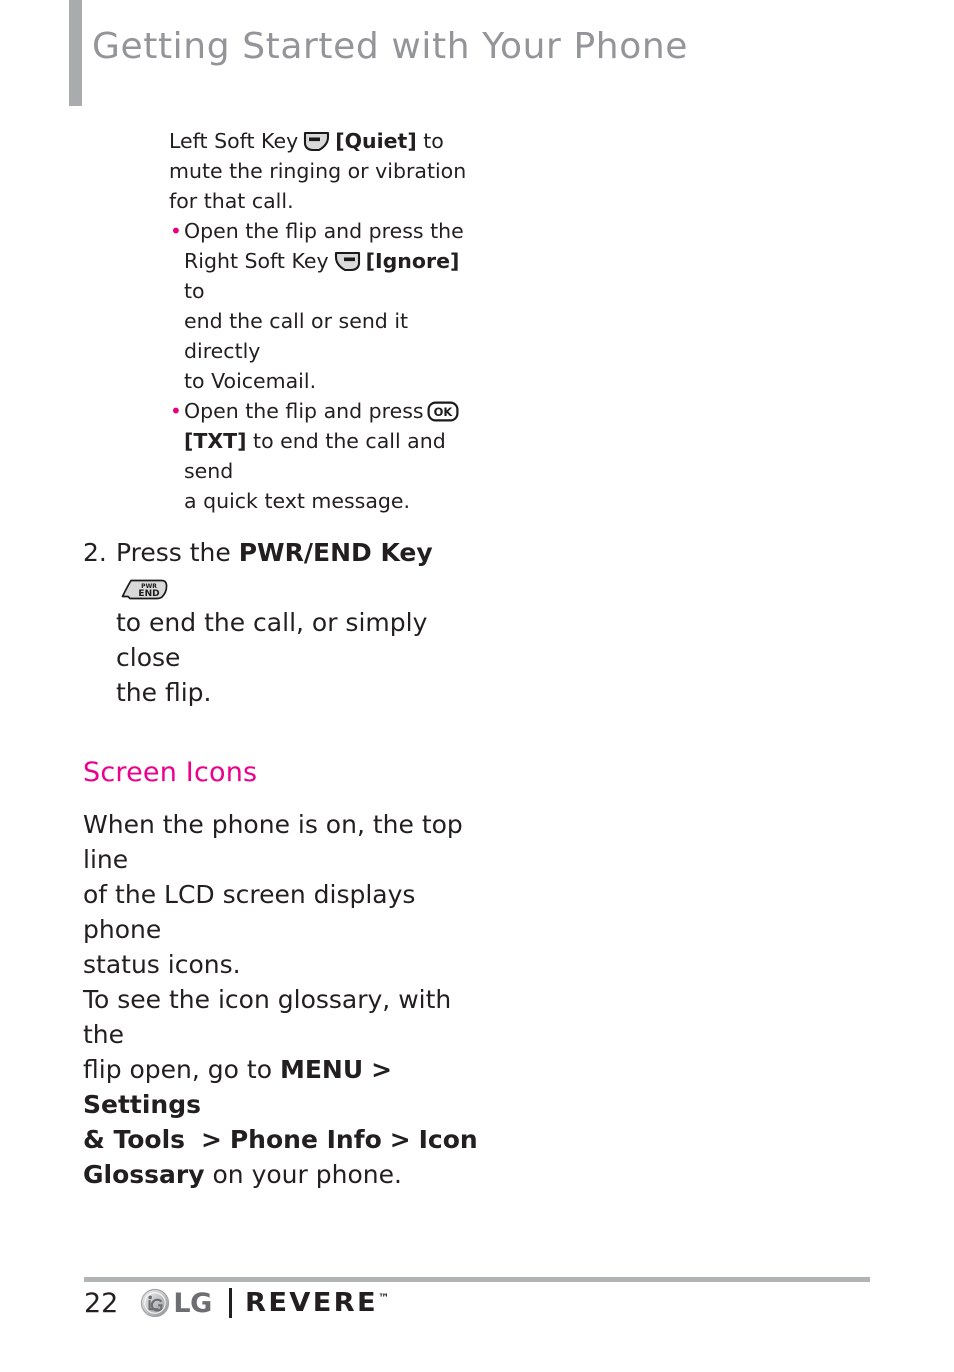  I want to click on bullet-1-line-2-prefix: Right Soft Key, so click(256, 261).